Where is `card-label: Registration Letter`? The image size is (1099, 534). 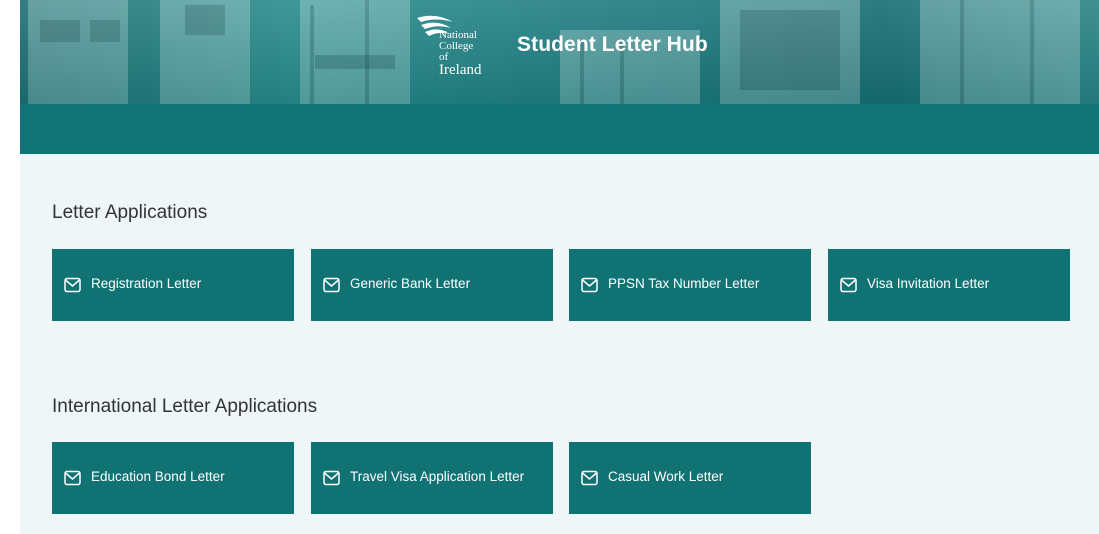
card-label: Registration Letter is located at coordinates (146, 283).